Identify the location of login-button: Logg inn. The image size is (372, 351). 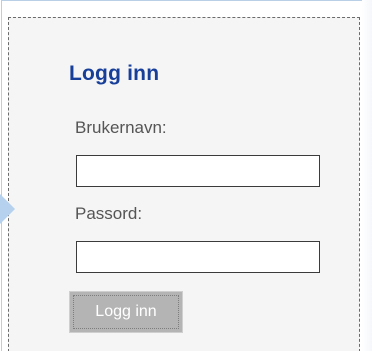
(126, 312).